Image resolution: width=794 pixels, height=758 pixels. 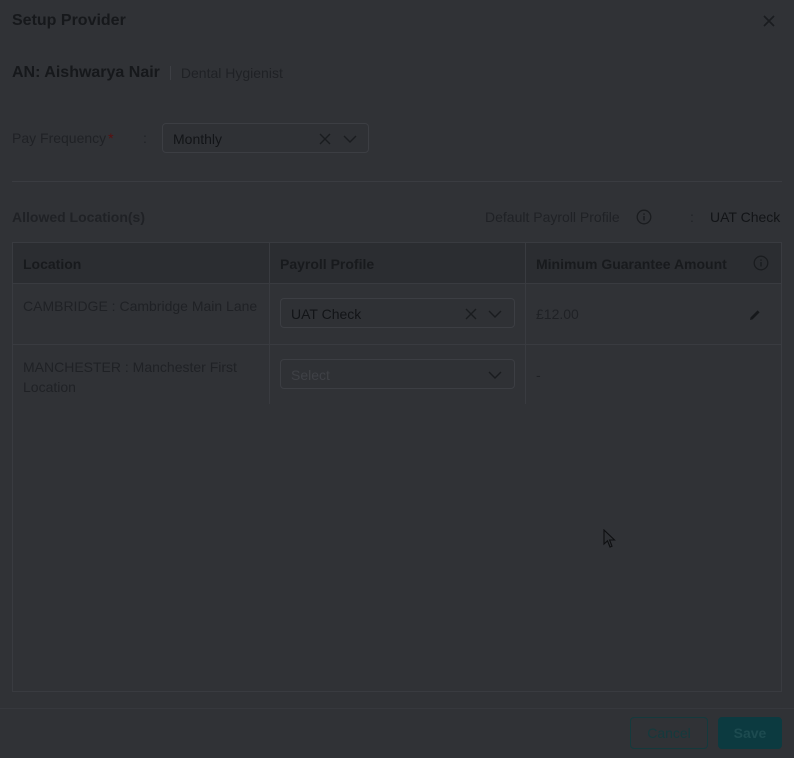 I want to click on save-button: Save, so click(x=750, y=733).